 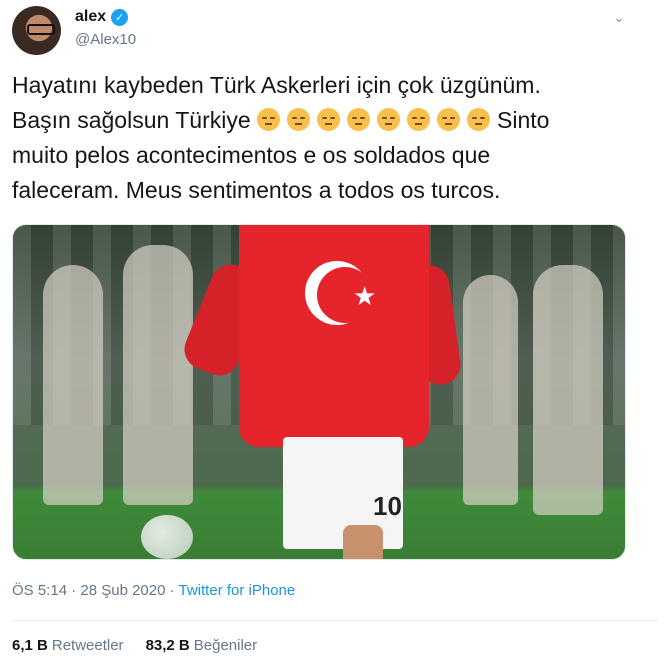 What do you see at coordinates (619, 17) in the screenshot?
I see `chevron-down-icon: ⌄` at bounding box center [619, 17].